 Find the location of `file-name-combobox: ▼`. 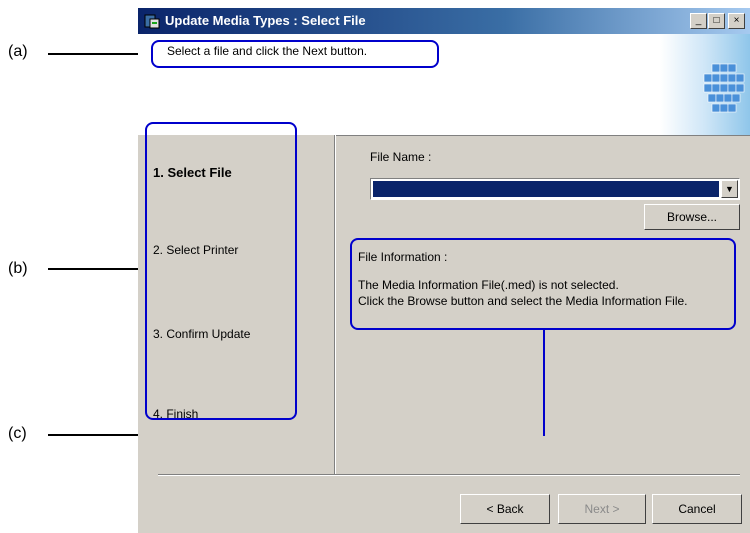

file-name-combobox: ▼ is located at coordinates (555, 189).